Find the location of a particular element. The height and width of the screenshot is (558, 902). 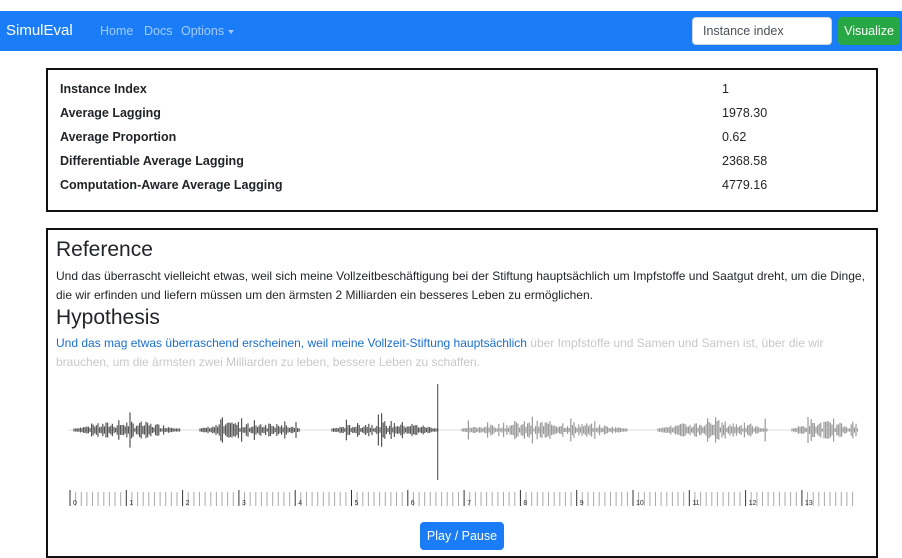

navbar: SimulEval Home Docs Options Visualize is located at coordinates (451, 31).